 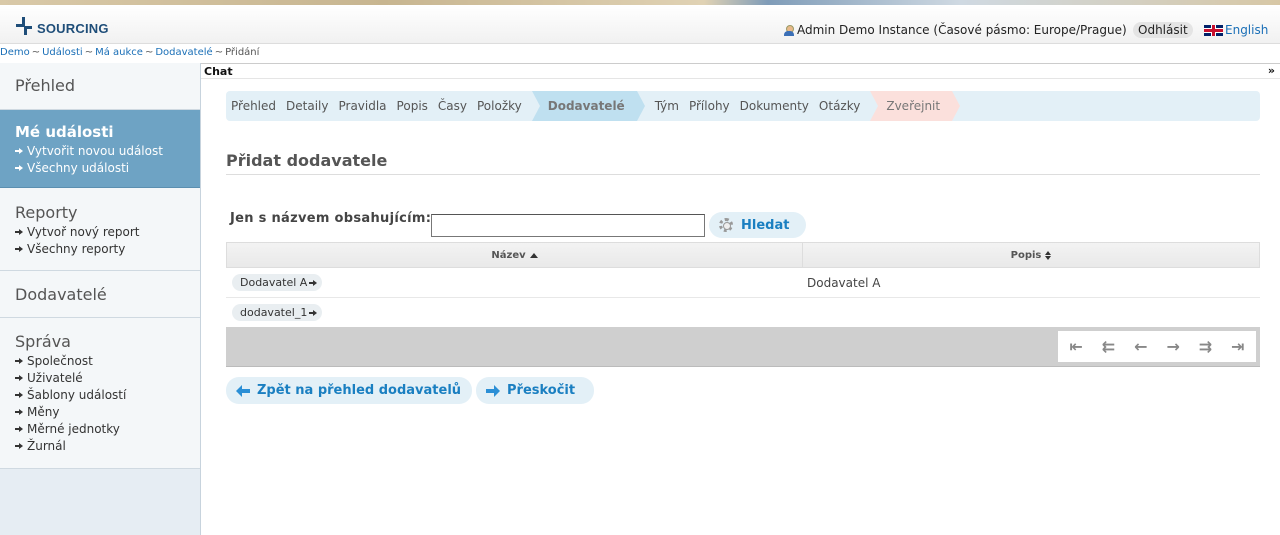 What do you see at coordinates (533, 255) in the screenshot?
I see `sort-ascending-icon` at bounding box center [533, 255].